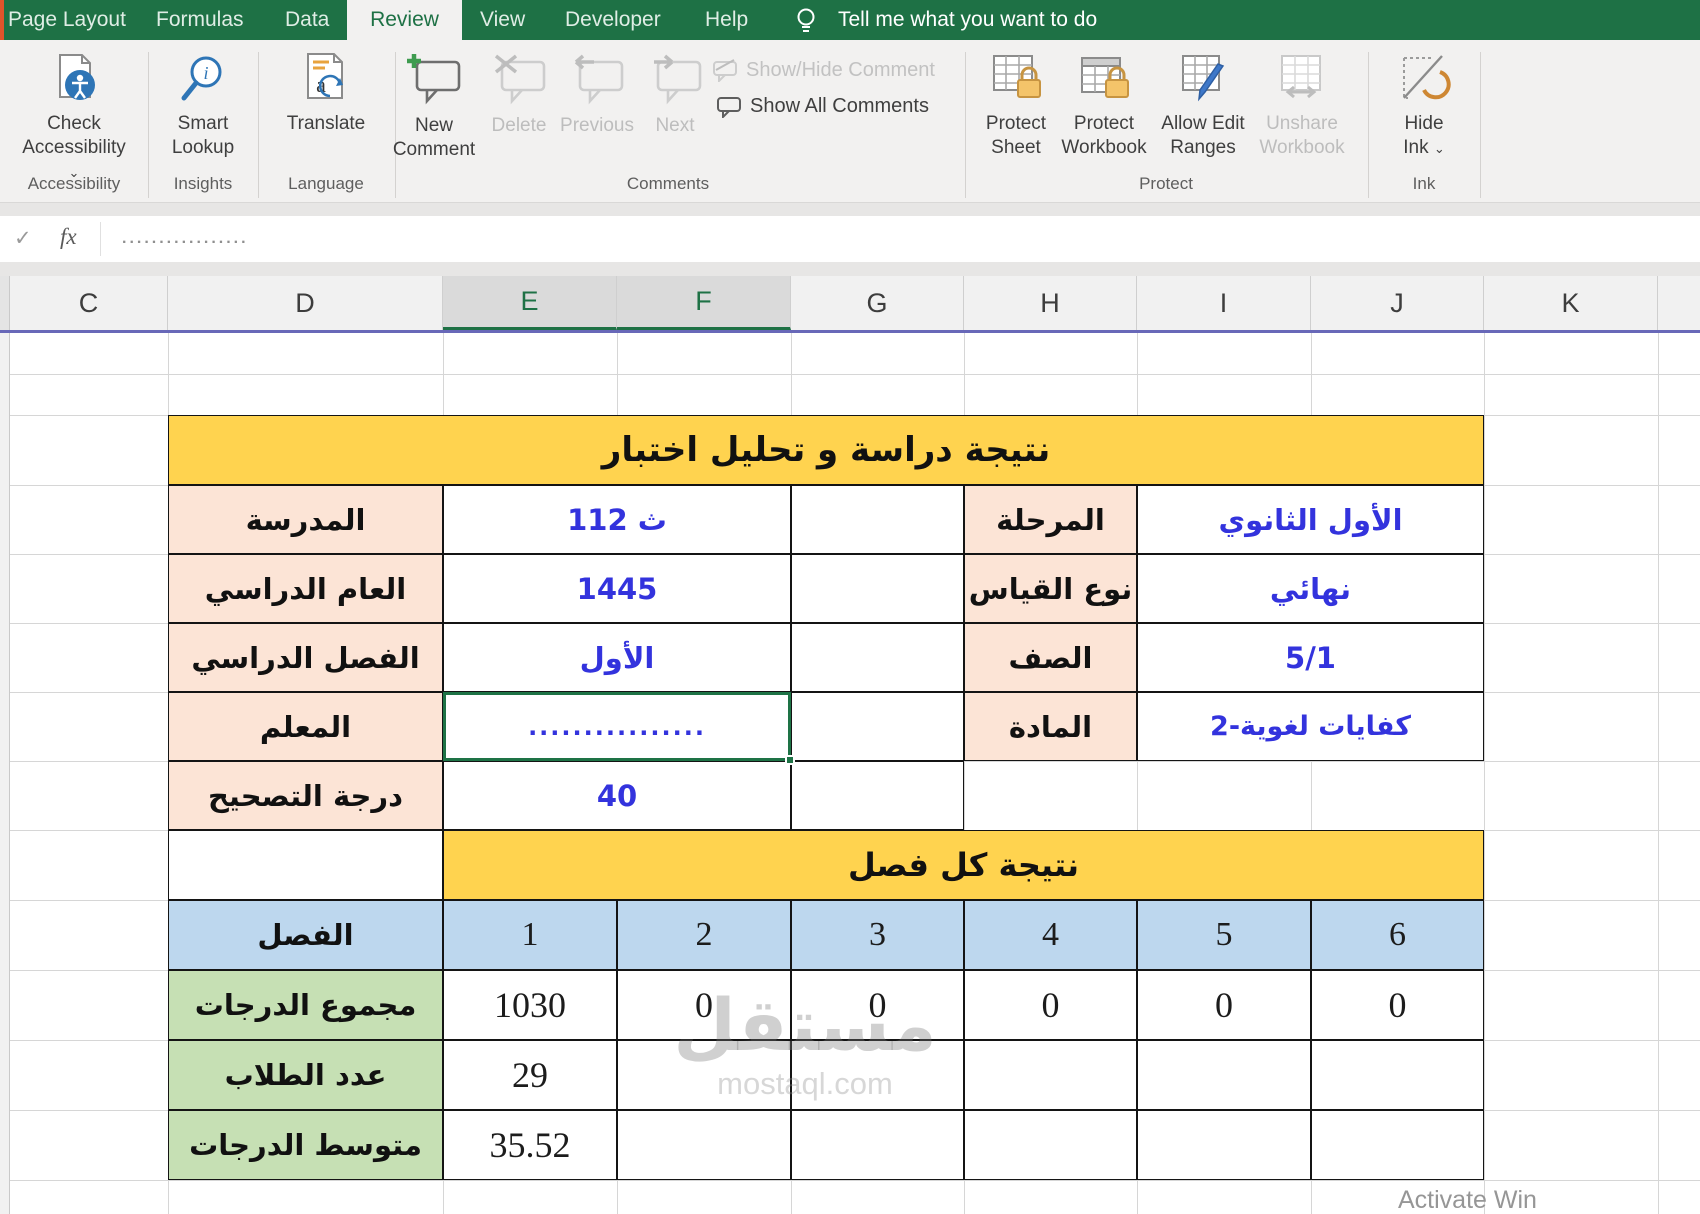  What do you see at coordinates (1050, 303) in the screenshot?
I see `column-header-h: H` at bounding box center [1050, 303].